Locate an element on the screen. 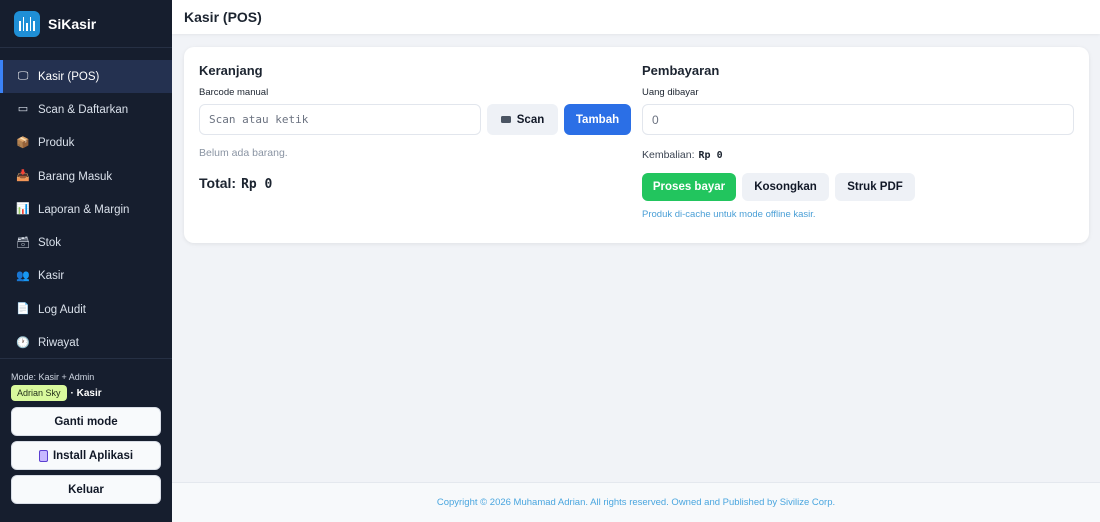  receipt-pdf-button: Struk PDF is located at coordinates (875, 187).